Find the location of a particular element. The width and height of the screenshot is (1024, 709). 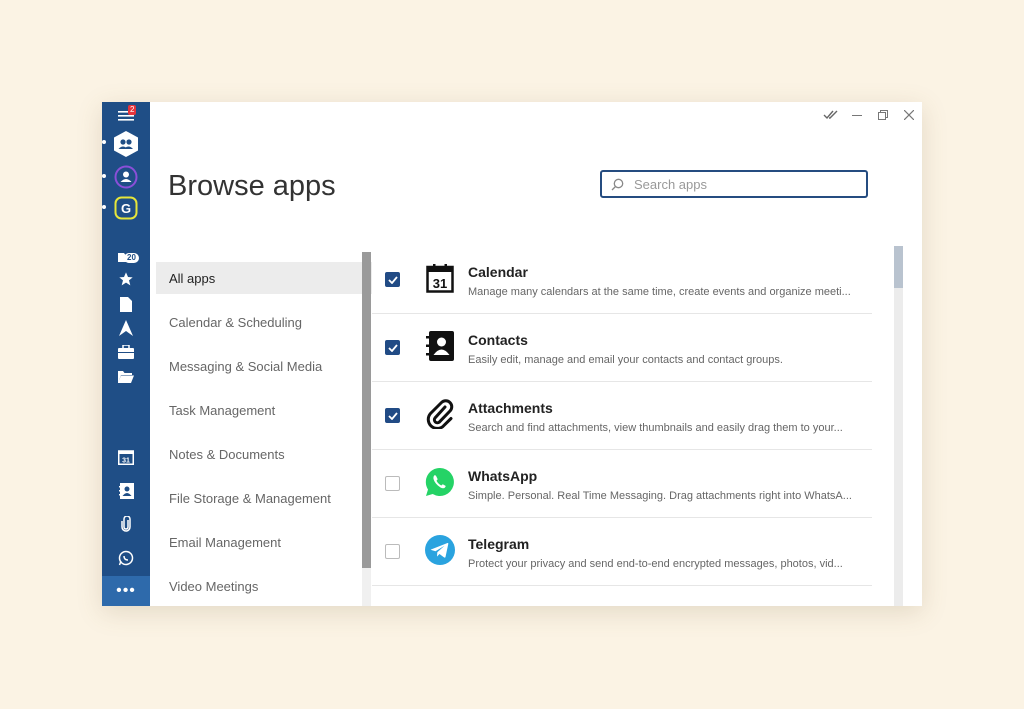

category-scrollbar is located at coordinates (366, 429).